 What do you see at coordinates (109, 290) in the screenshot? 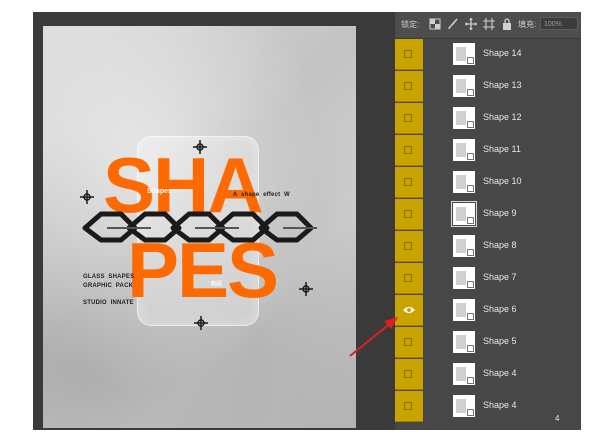
I see `left-caption: GLASS SHAPES GRAPHIC PACK STUDIO INNATE` at bounding box center [109, 290].